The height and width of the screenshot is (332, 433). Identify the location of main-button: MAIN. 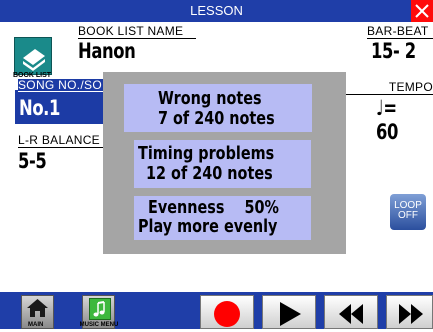
(37, 312).